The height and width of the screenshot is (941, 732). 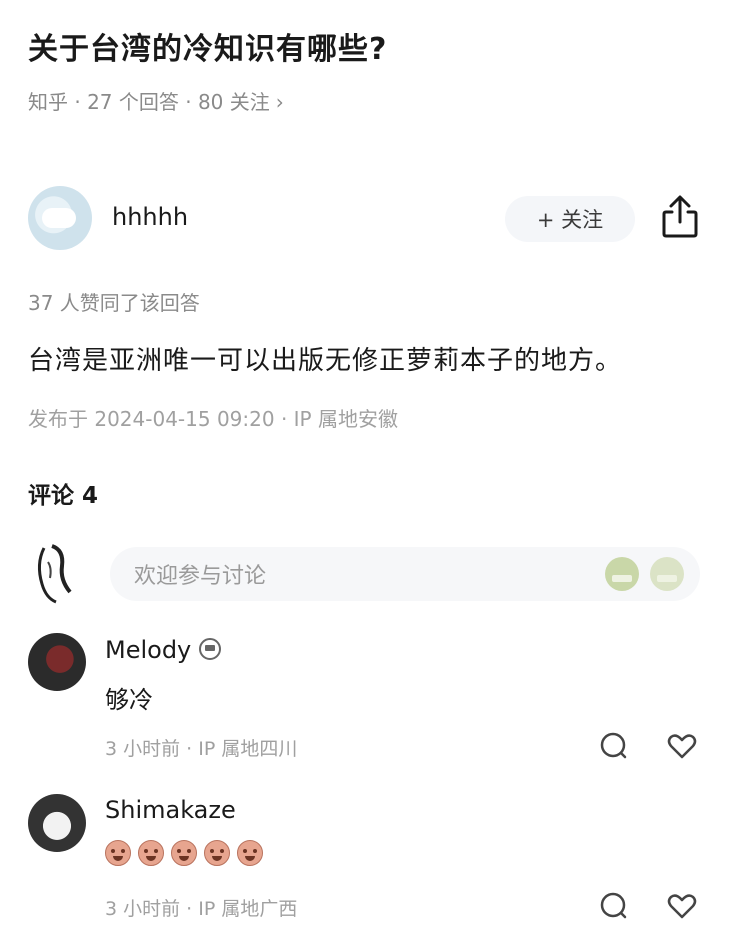 I want to click on my-avatar, so click(x=57, y=574).